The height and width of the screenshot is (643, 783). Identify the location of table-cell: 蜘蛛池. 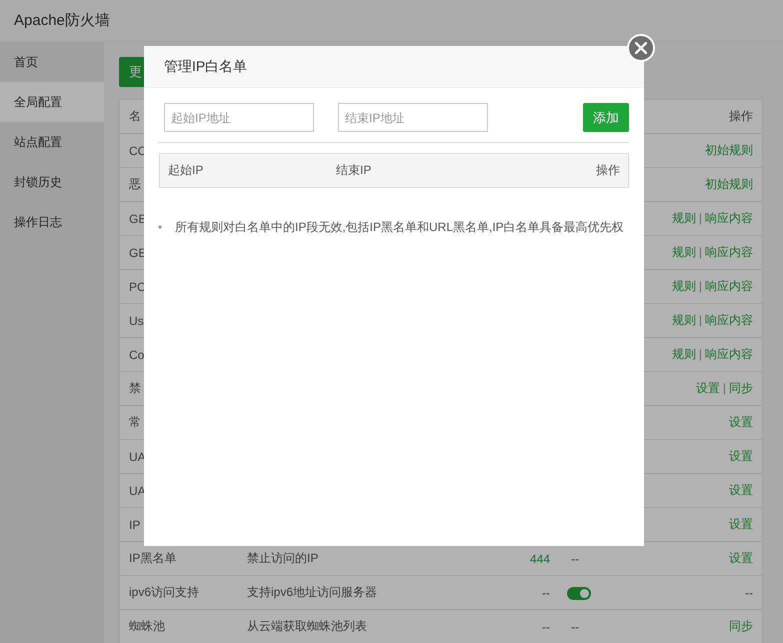
(147, 626).